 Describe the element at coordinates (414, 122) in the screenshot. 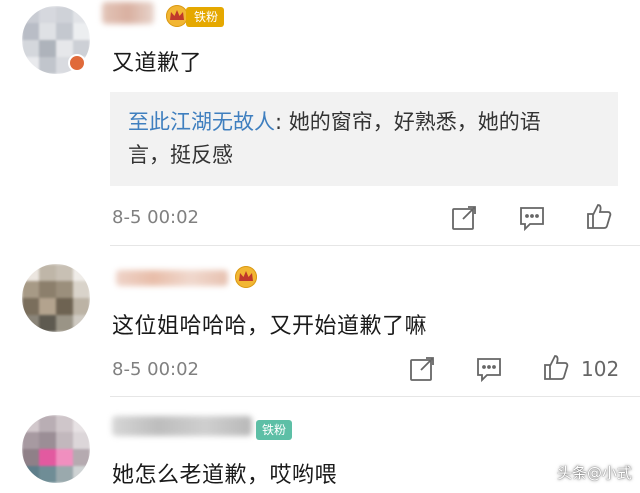

I see `quote-body: 她的窗帘，好熟悉，她的语` at that location.